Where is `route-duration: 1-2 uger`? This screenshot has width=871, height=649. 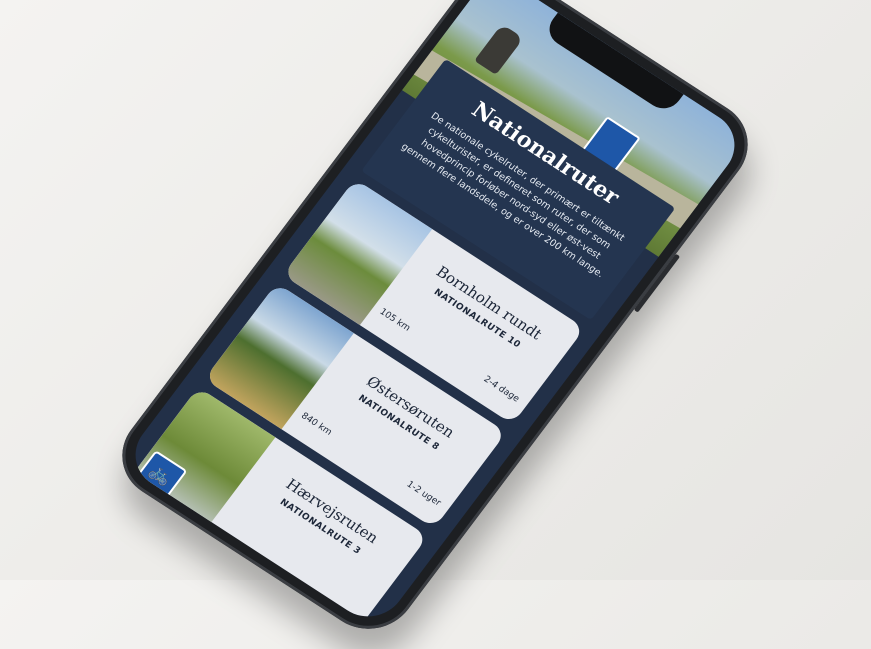 route-duration: 1-2 uger is located at coordinates (423, 494).